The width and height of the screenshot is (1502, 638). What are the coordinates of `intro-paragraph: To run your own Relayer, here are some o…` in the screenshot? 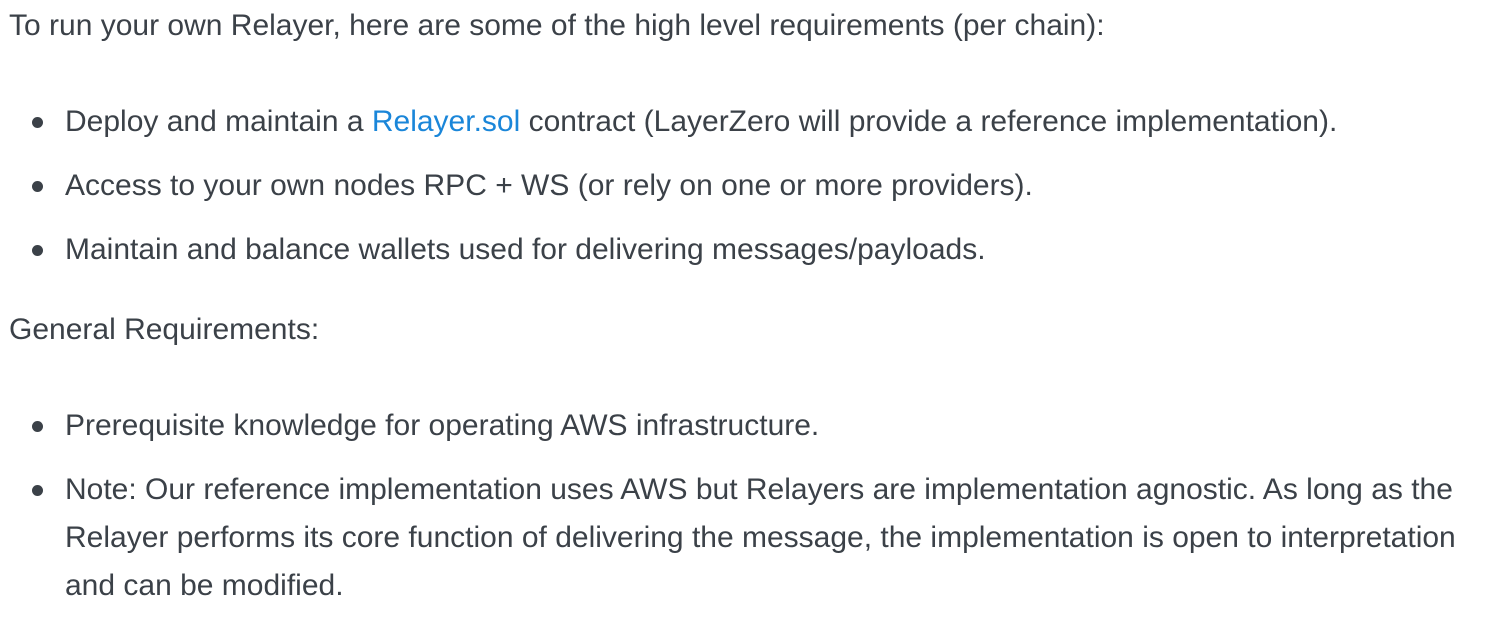 It's located at (557, 25).